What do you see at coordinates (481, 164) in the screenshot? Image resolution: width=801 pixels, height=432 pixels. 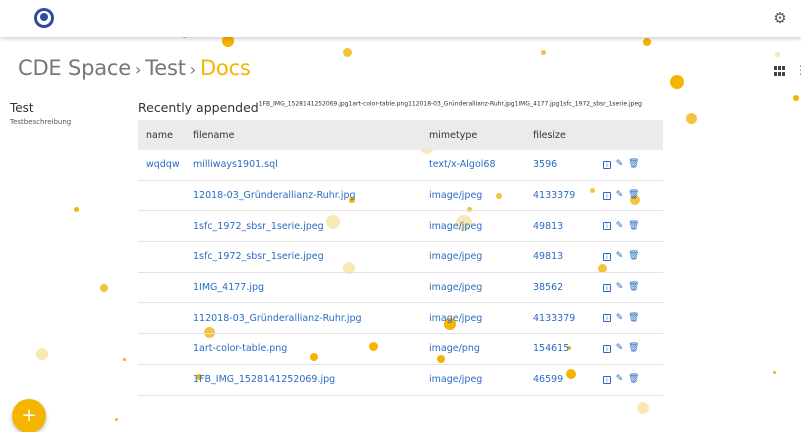 I see `row-mimetype: text/x-Algol68` at bounding box center [481, 164].